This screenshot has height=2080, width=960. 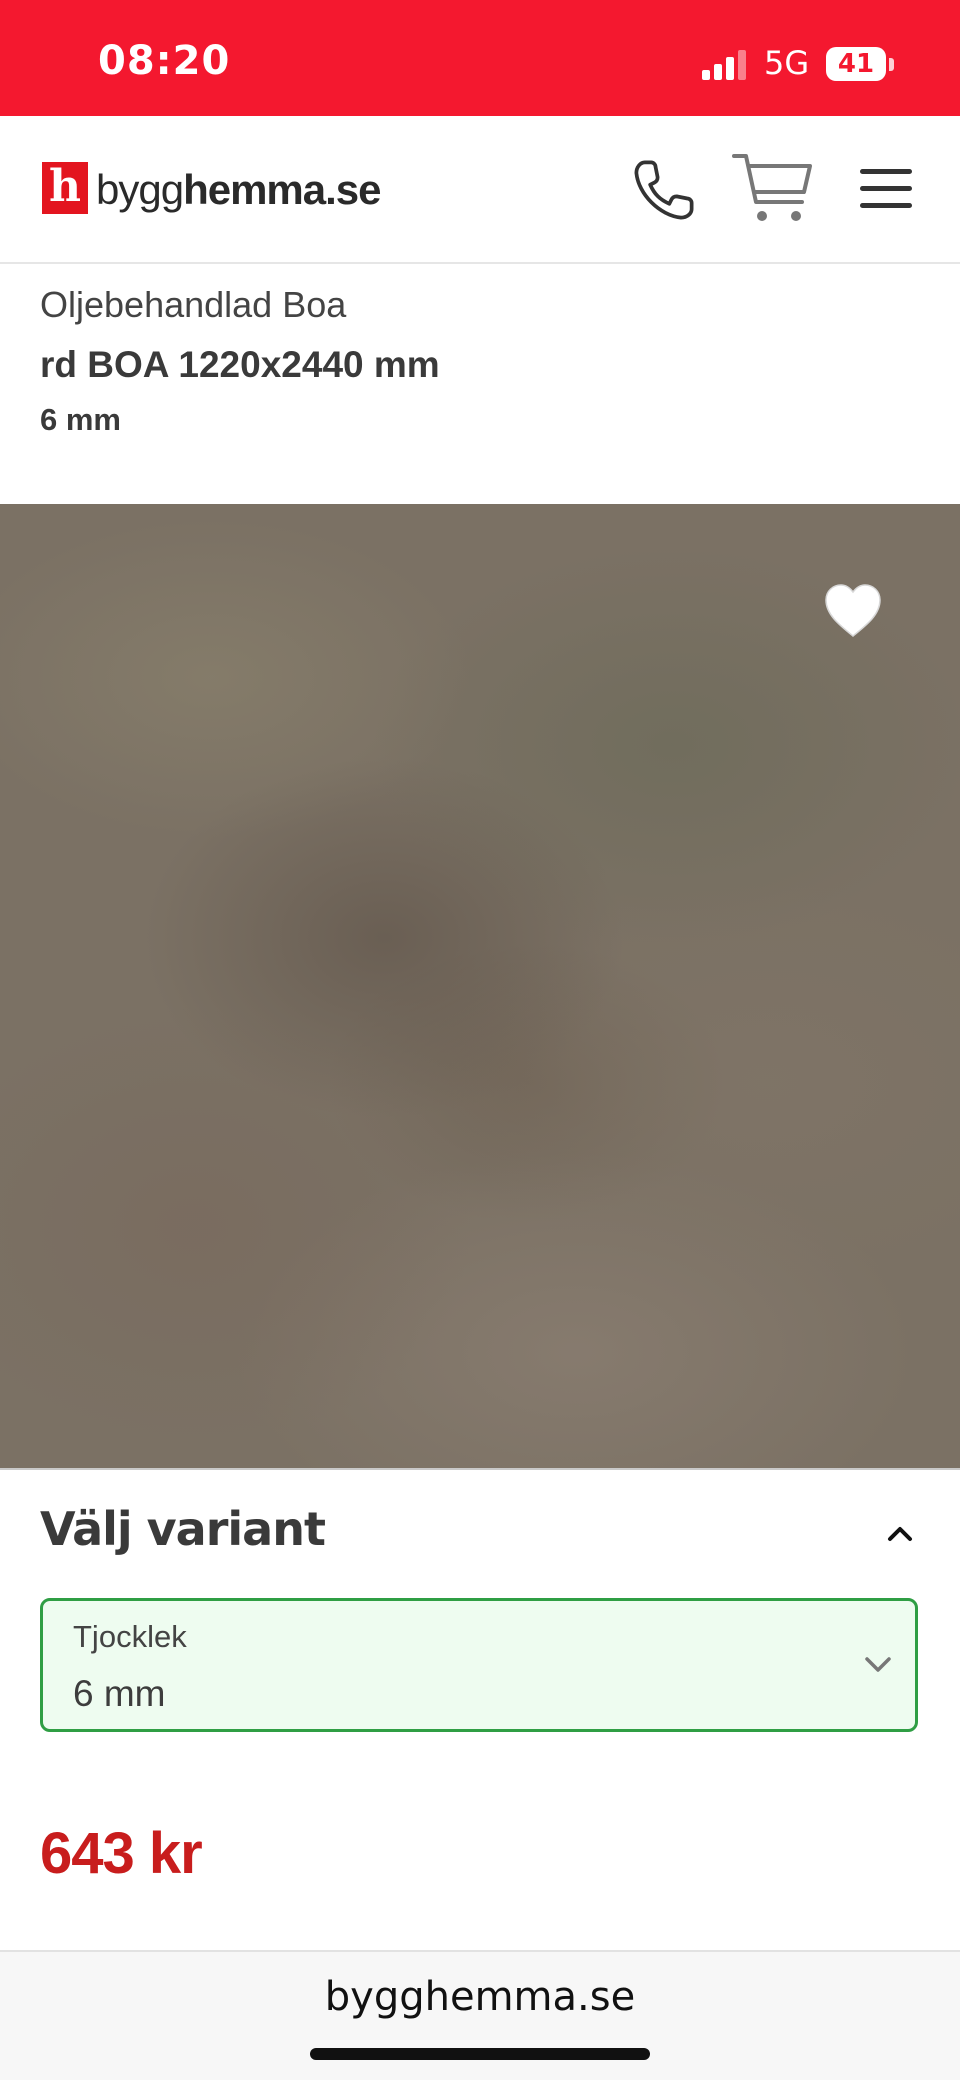 What do you see at coordinates (664, 190) in the screenshot?
I see `phone-icon` at bounding box center [664, 190].